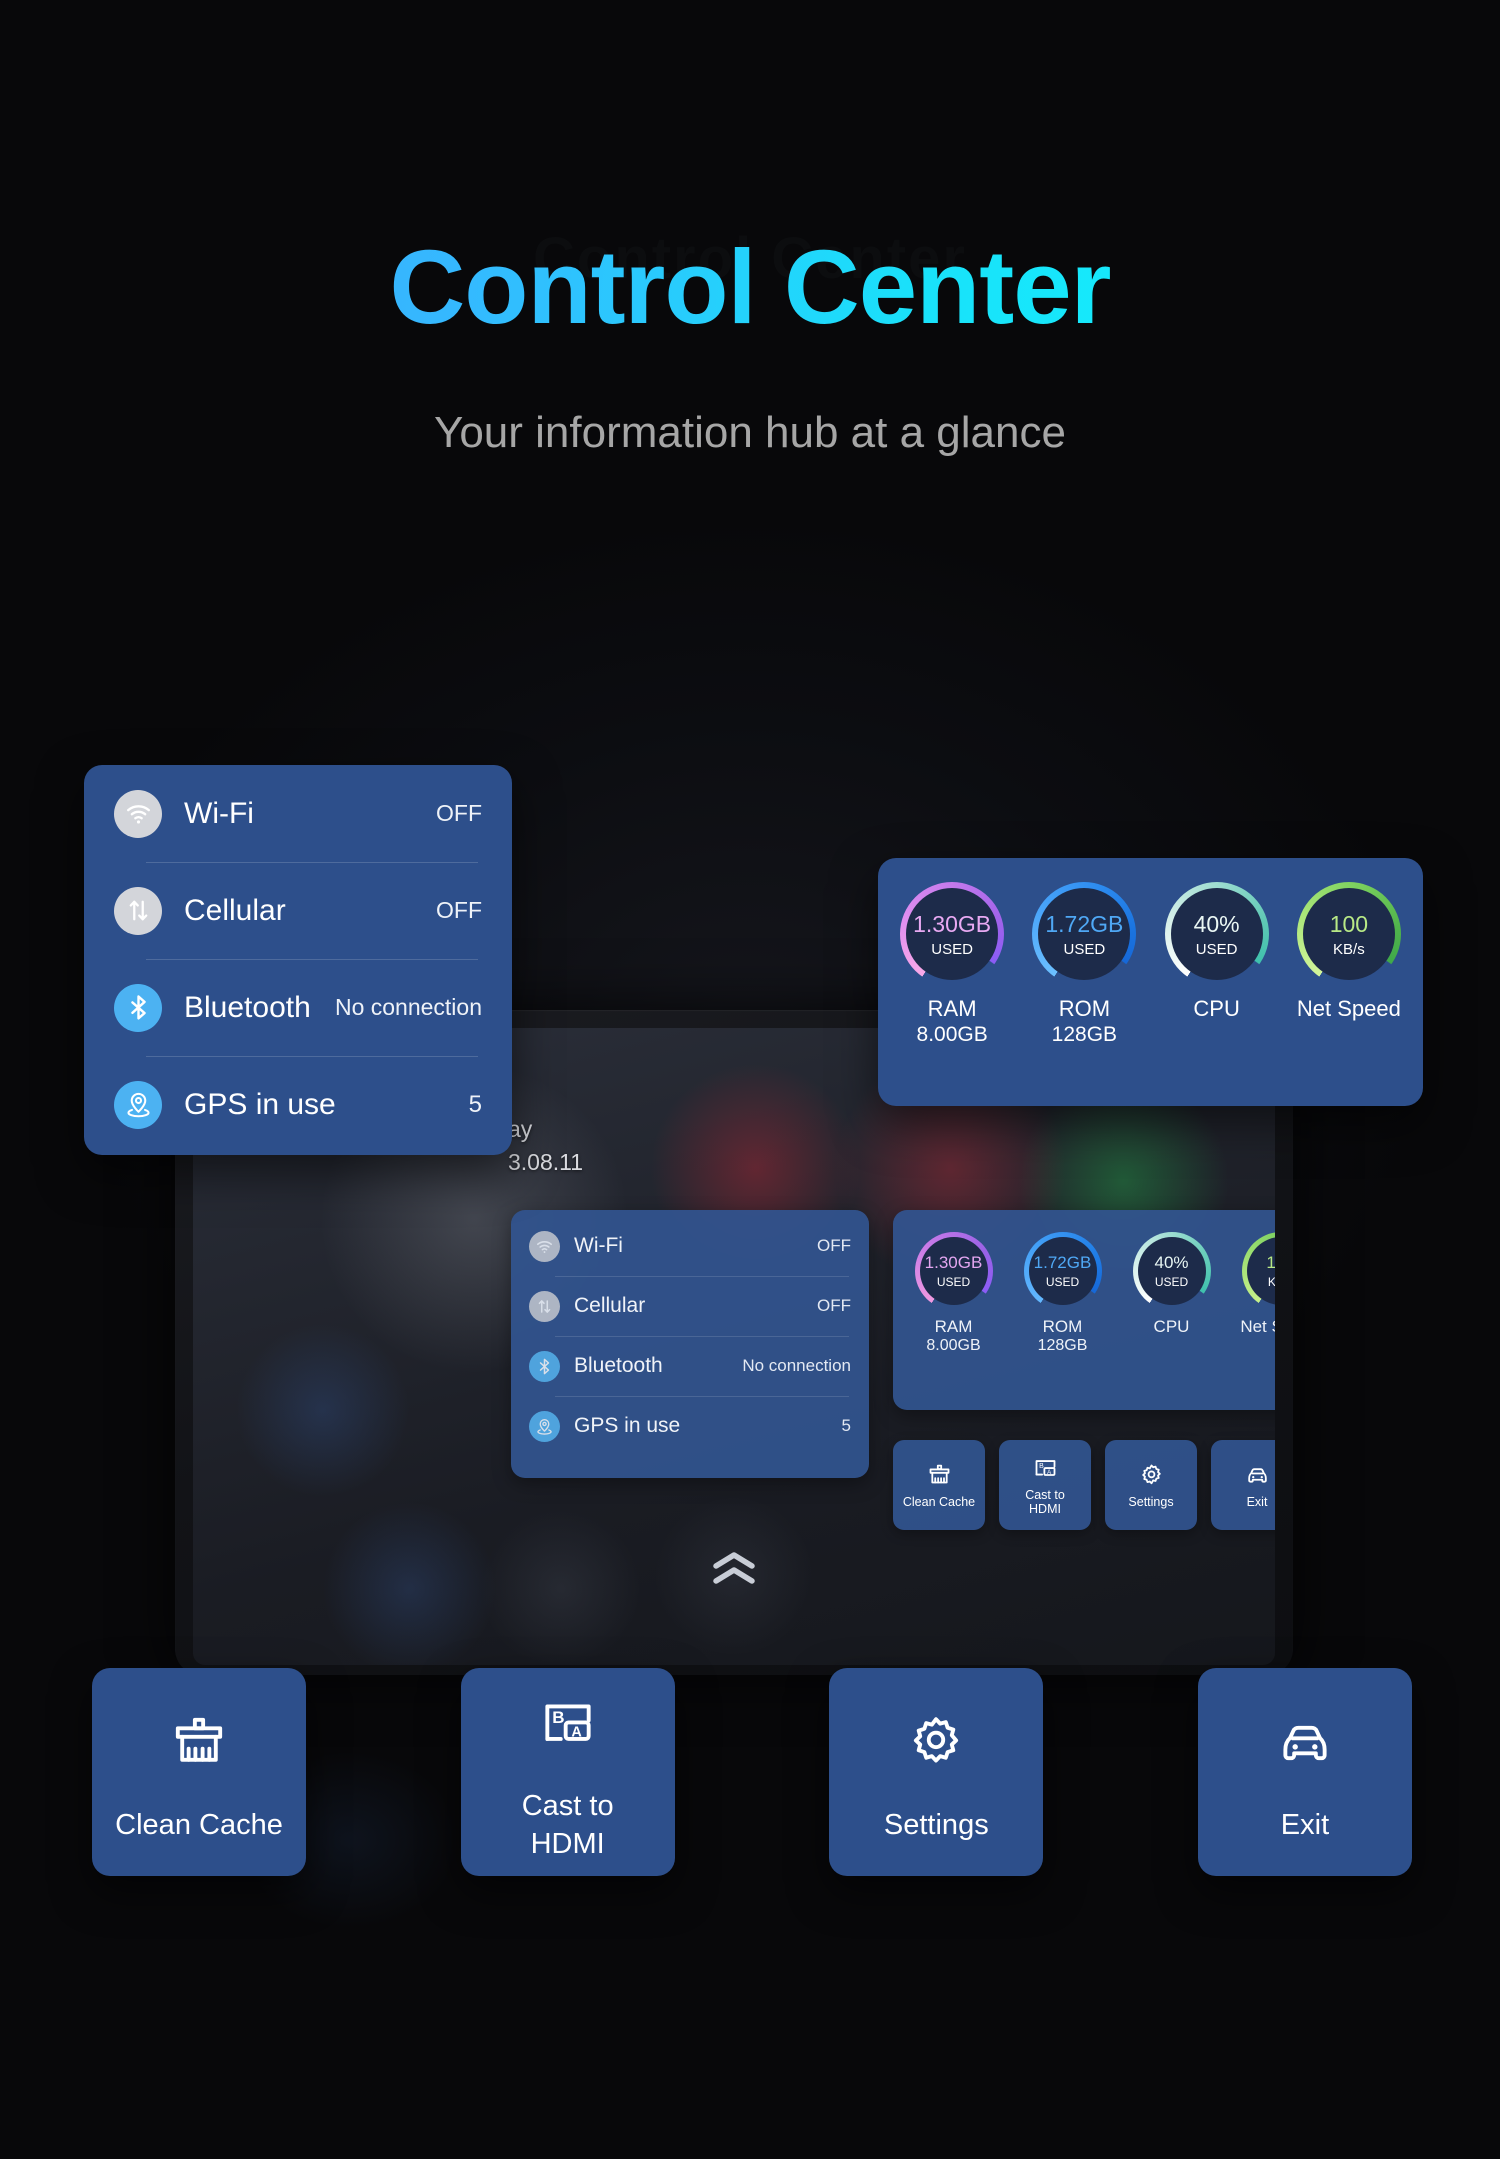  What do you see at coordinates (1084, 1034) in the screenshot?
I see `gauge-sub: 128GB` at bounding box center [1084, 1034].